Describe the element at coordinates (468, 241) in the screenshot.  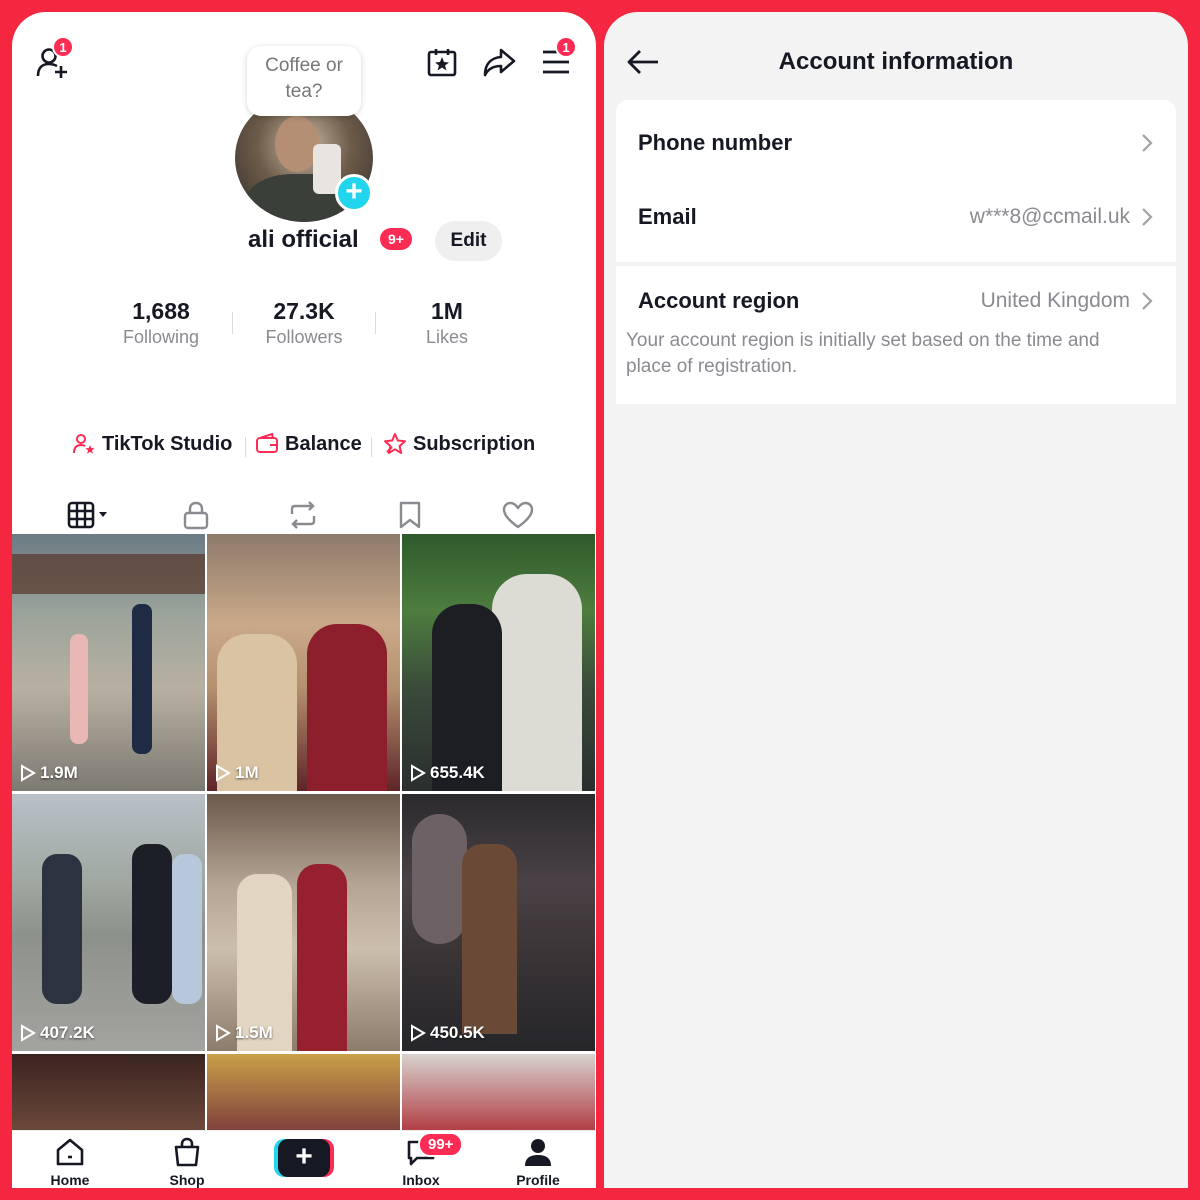
I see `edit-profile-button: Edit` at that location.